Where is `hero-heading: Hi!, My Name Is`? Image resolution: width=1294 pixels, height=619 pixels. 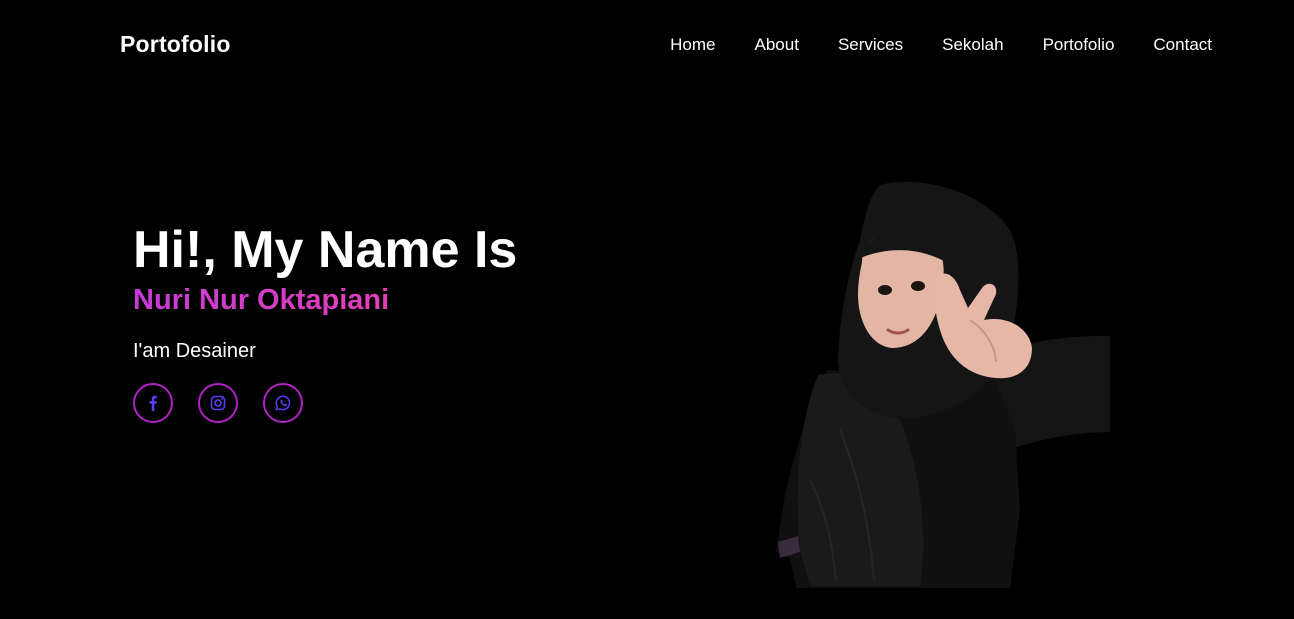 hero-heading: Hi!, My Name Is is located at coordinates (325, 250).